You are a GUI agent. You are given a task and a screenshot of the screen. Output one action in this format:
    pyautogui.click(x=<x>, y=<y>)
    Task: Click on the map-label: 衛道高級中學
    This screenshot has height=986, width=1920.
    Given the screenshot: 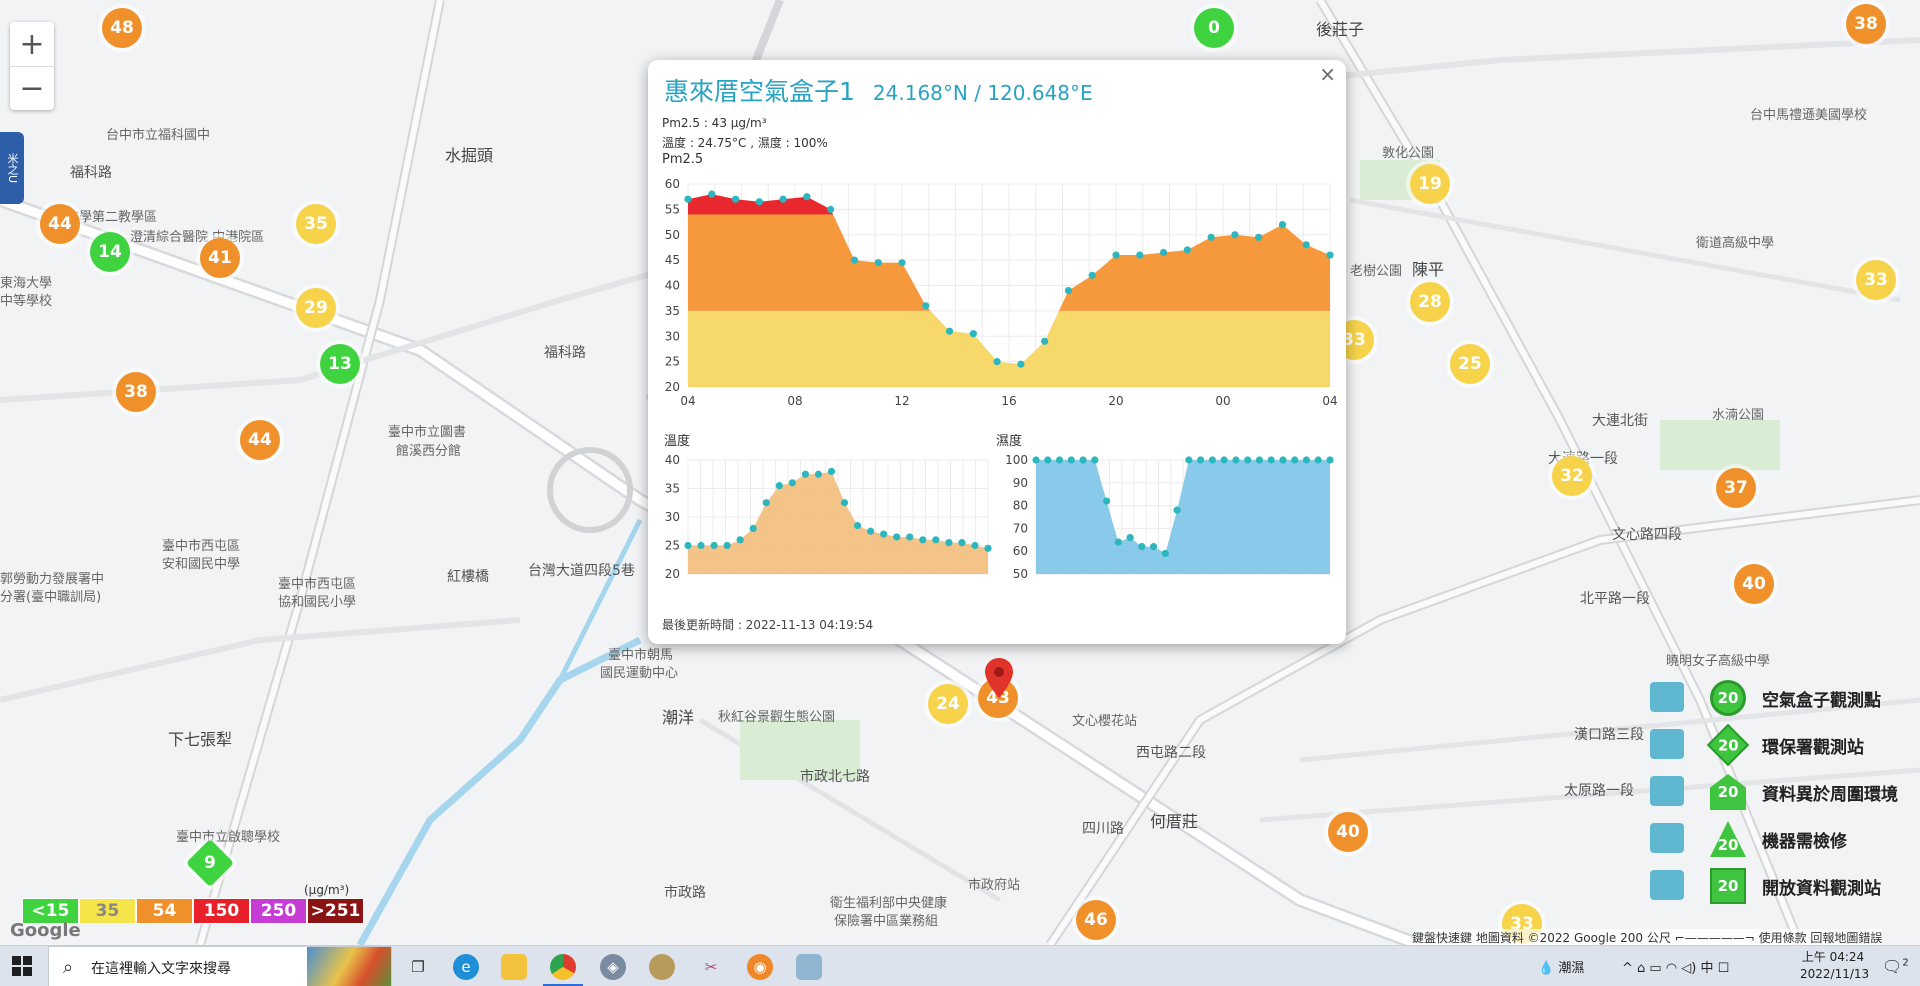 What is the action you would take?
    pyautogui.click(x=1735, y=243)
    